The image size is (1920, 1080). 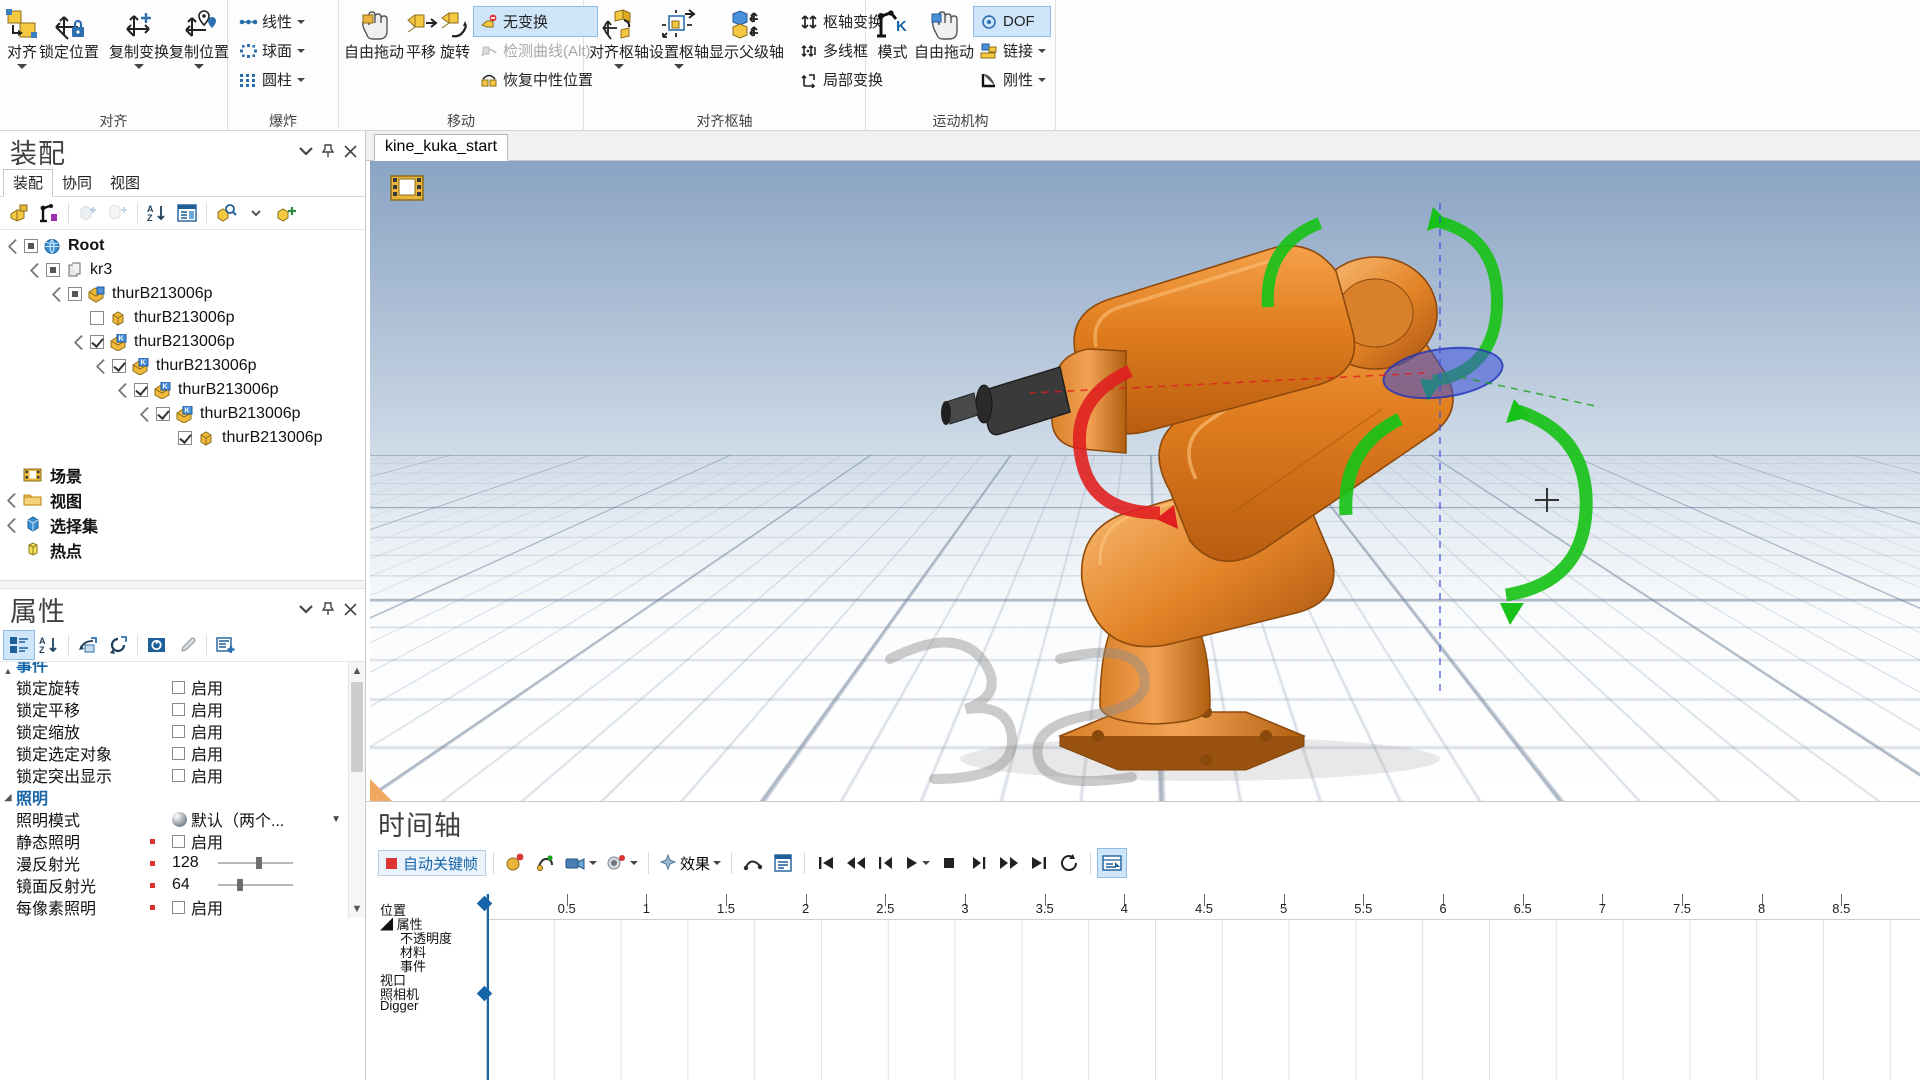 I want to click on add-selection-icon, so click(x=286, y=213).